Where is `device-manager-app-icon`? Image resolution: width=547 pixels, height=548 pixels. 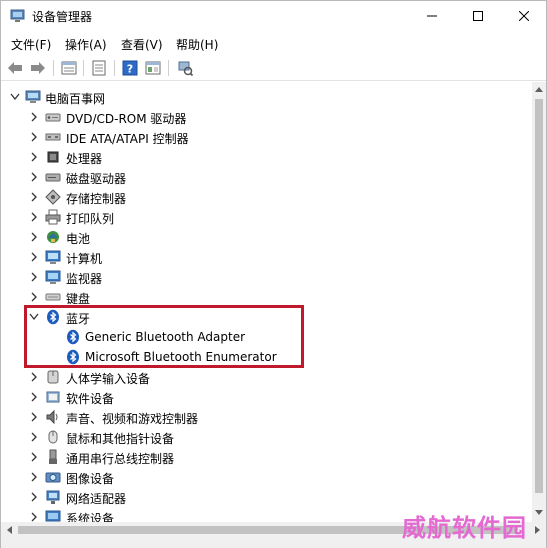 device-manager-app-icon is located at coordinates (17, 15).